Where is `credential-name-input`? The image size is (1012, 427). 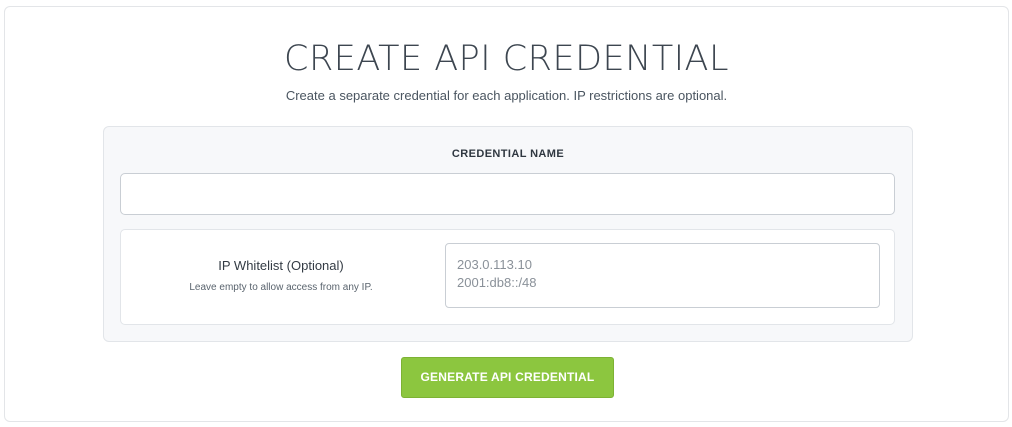
credential-name-input is located at coordinates (507, 194).